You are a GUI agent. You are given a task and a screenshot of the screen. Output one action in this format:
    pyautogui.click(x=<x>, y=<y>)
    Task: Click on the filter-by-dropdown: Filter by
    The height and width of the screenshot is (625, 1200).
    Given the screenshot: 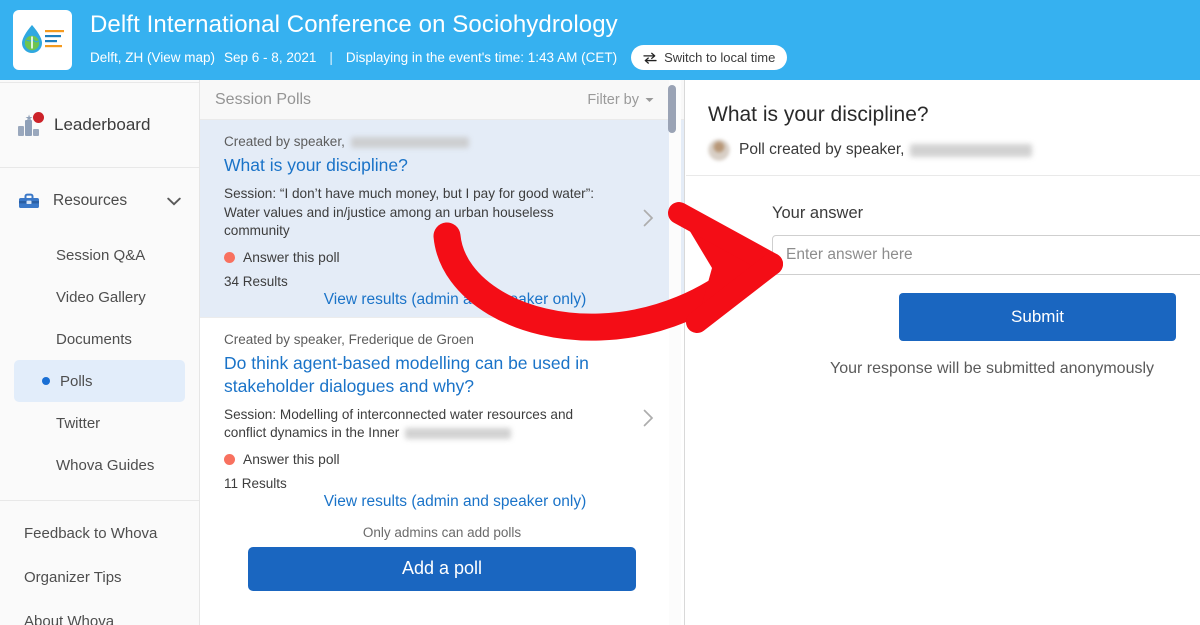 What is the action you would take?
    pyautogui.click(x=620, y=100)
    